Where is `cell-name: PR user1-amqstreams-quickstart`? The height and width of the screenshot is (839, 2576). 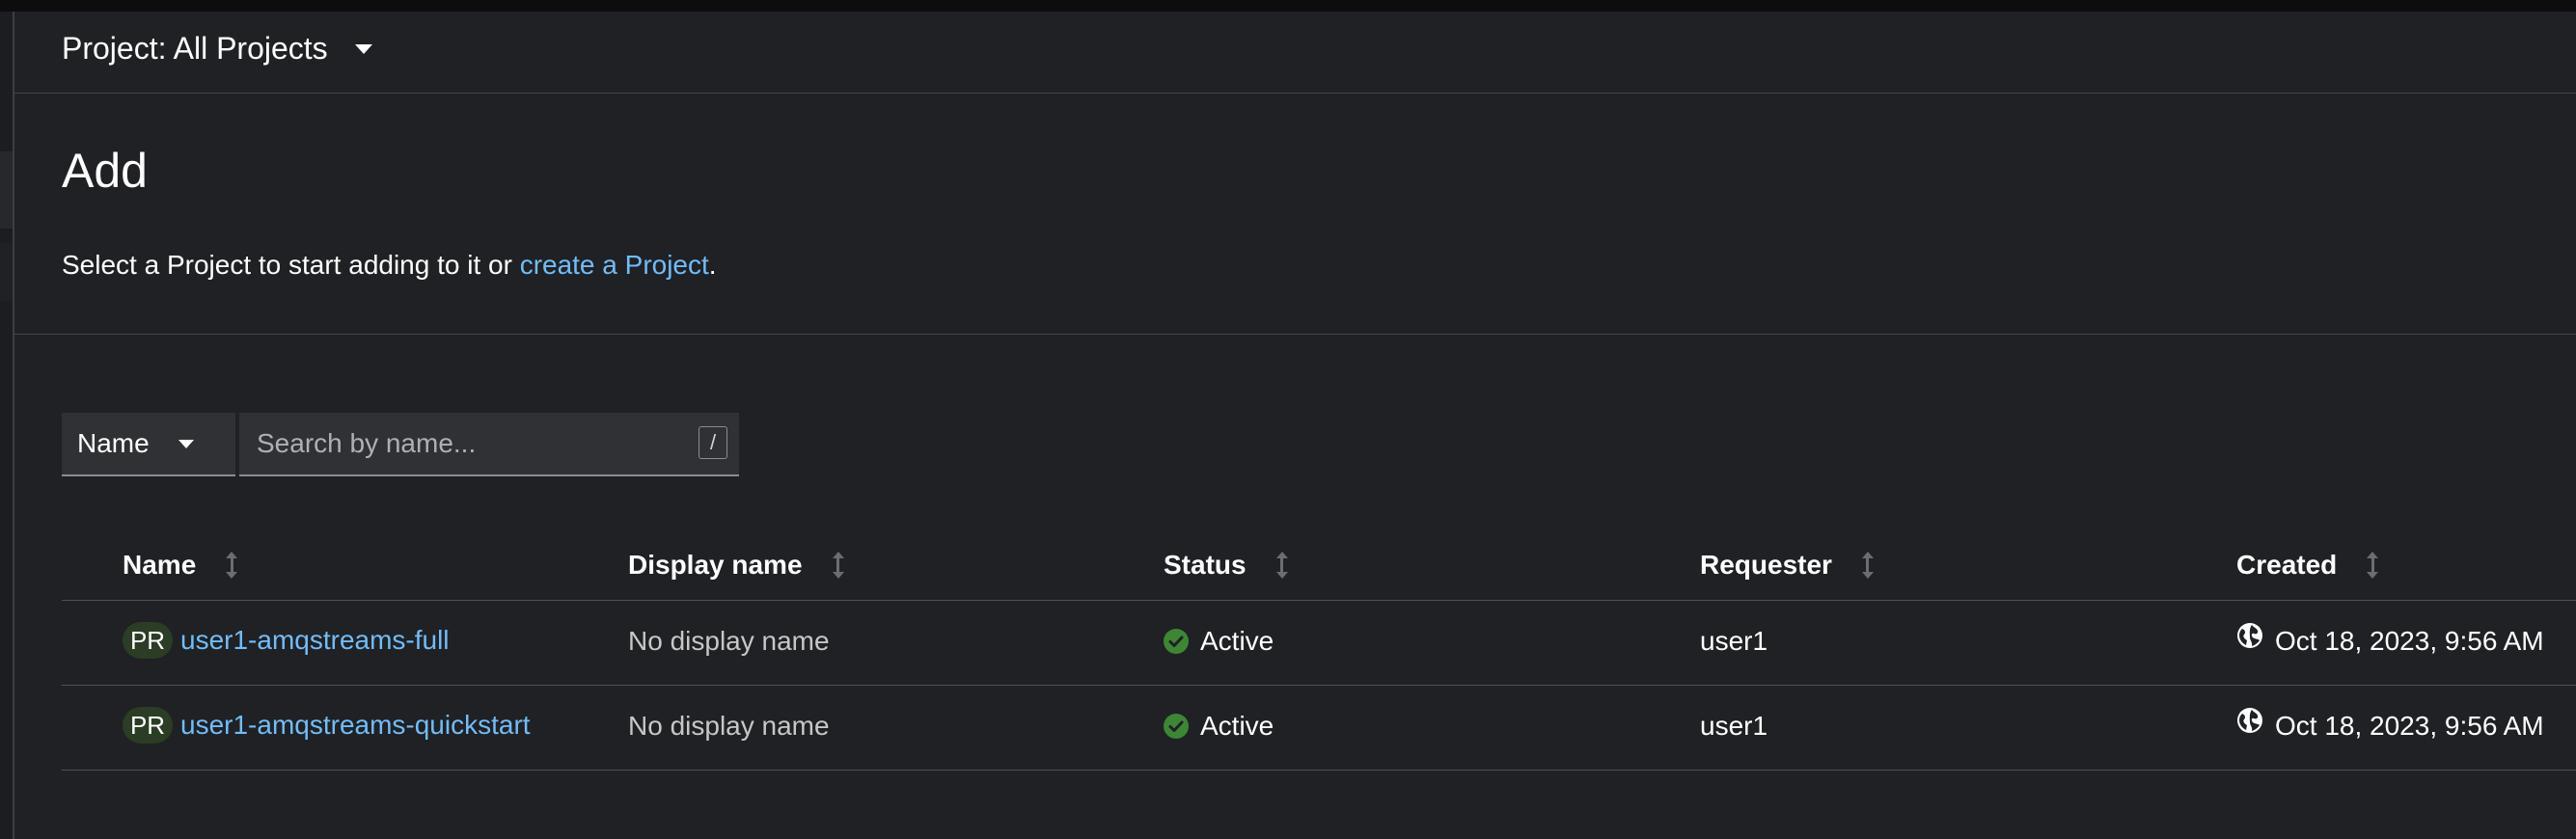 cell-name: PR user1-amqstreams-quickstart is located at coordinates (327, 725).